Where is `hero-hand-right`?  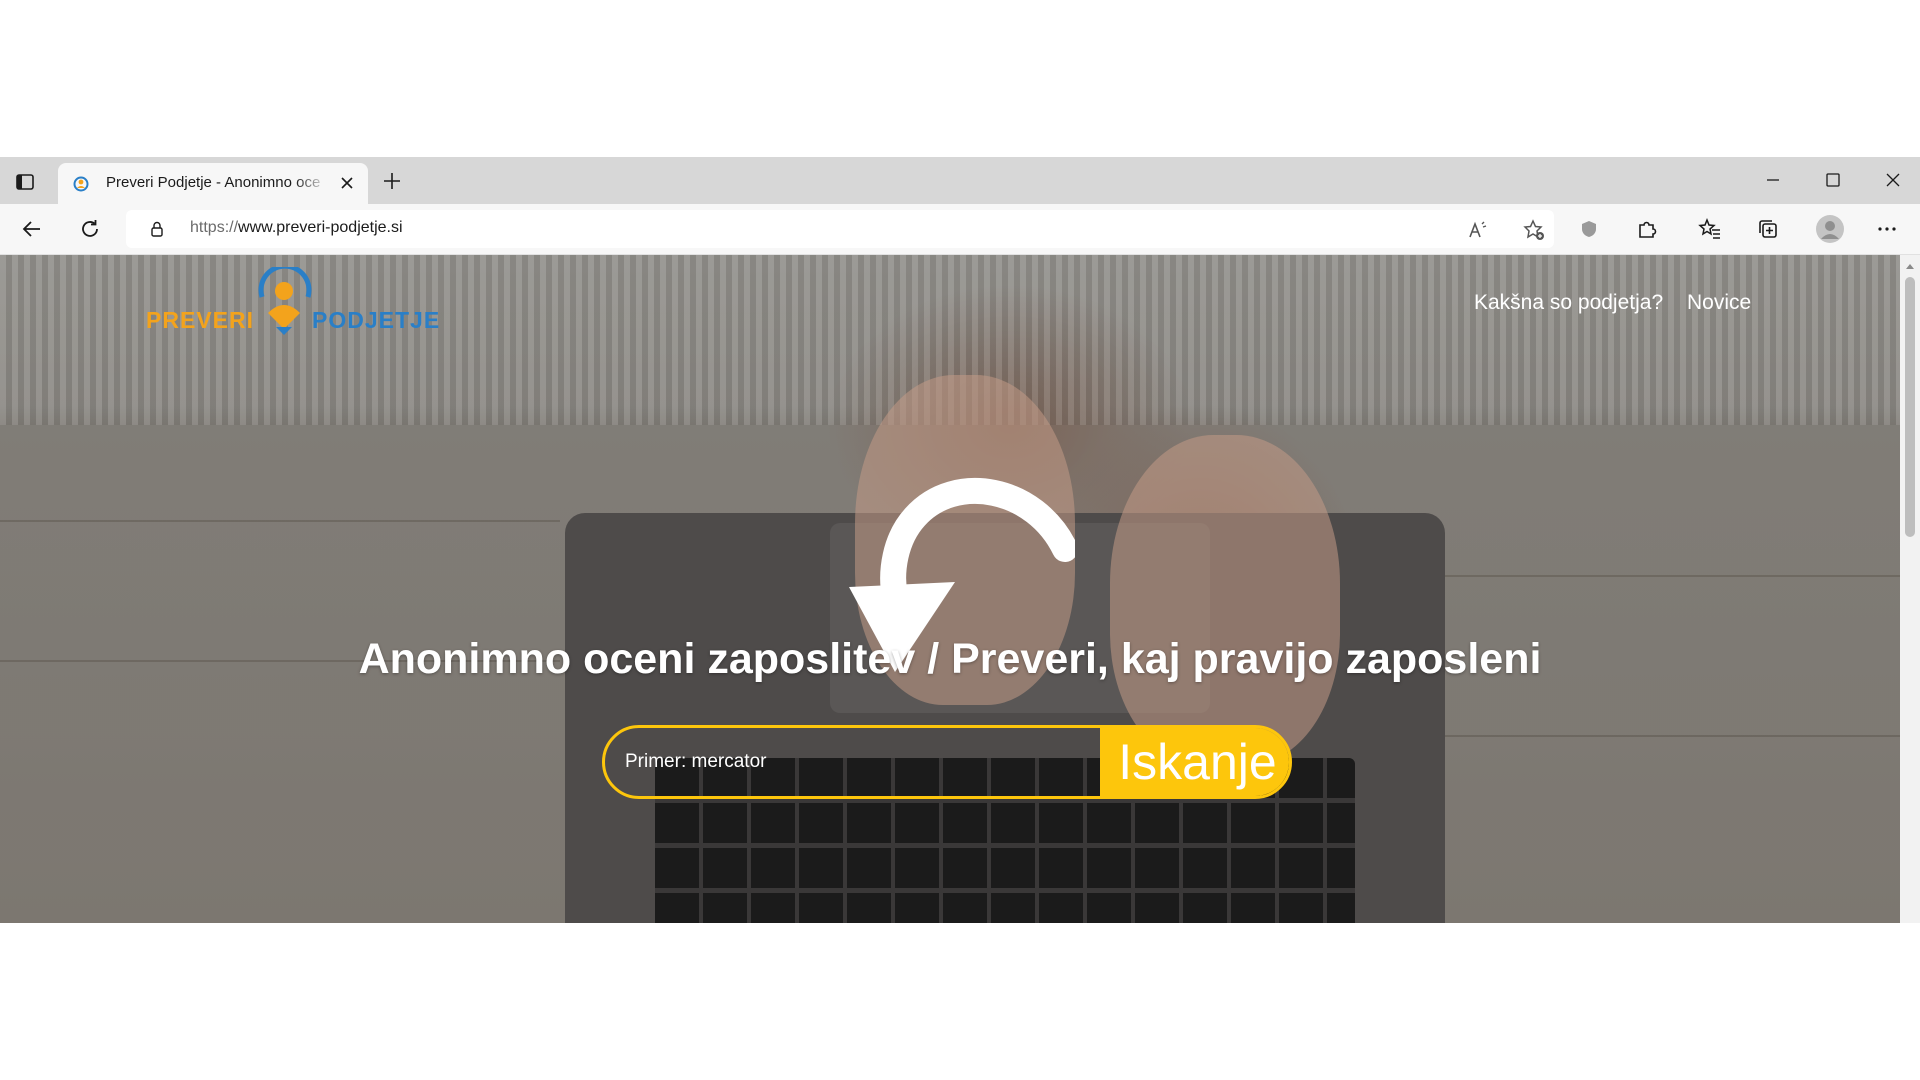
hero-hand-right is located at coordinates (1225, 600).